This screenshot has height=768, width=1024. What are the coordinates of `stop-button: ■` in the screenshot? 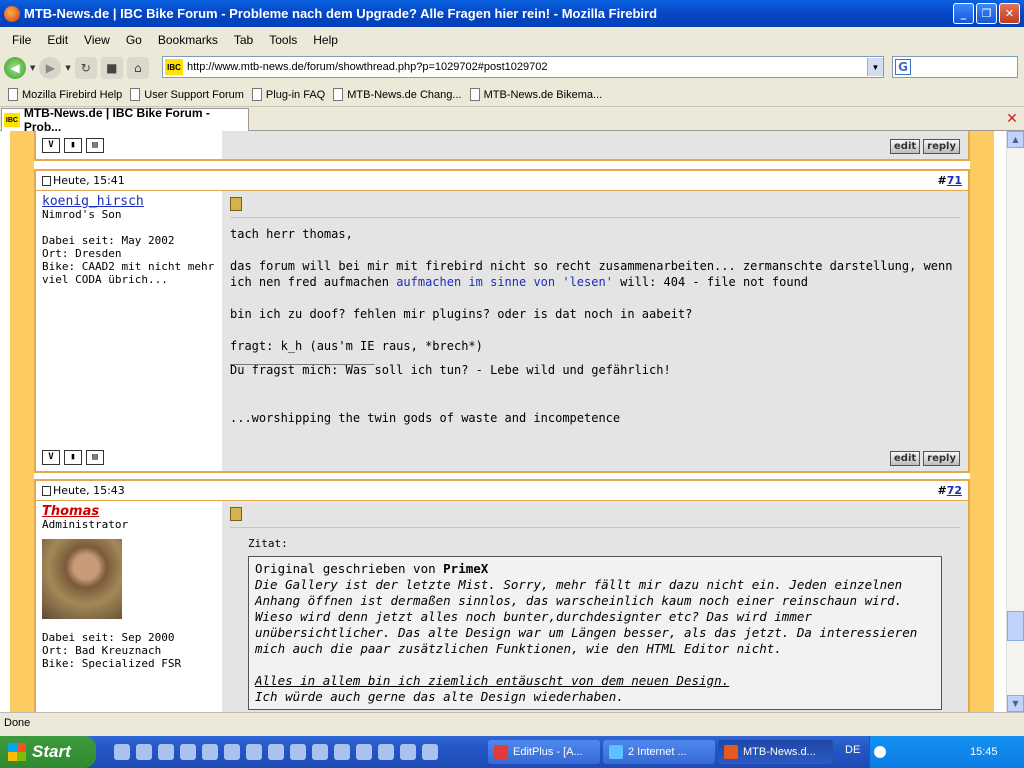 It's located at (111, 67).